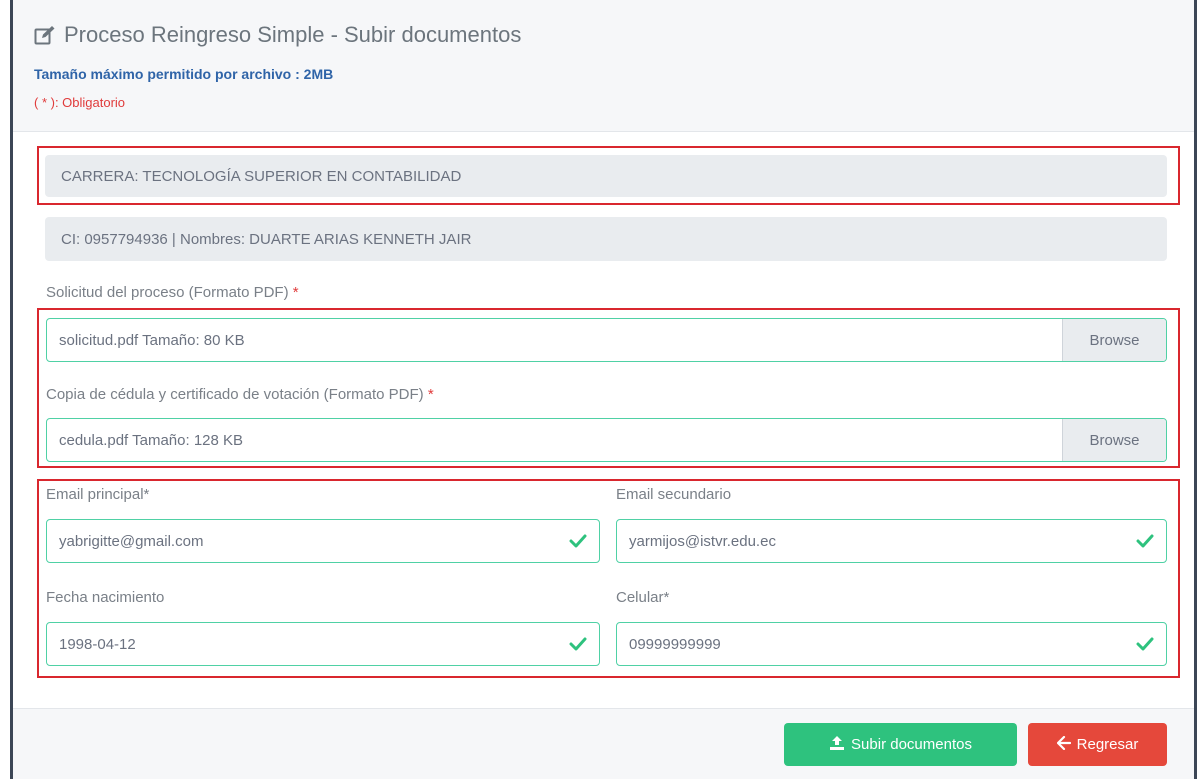  Describe the element at coordinates (105, 597) in the screenshot. I see `fecha-nacimiento-label: Fecha nacimiento` at that location.